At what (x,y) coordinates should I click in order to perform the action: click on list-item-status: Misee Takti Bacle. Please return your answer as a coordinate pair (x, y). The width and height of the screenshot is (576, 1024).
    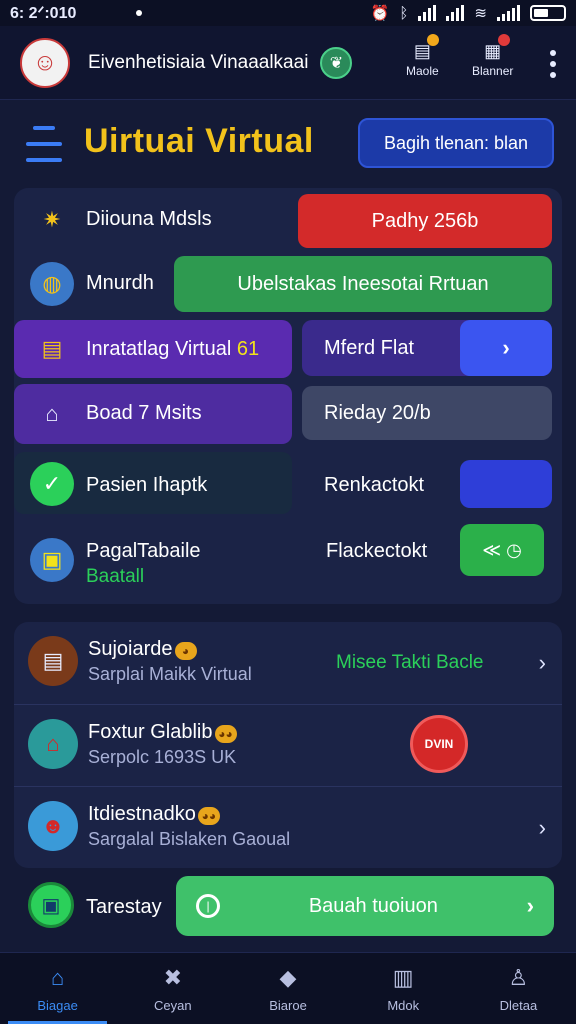
    Looking at the image, I should click on (410, 662).